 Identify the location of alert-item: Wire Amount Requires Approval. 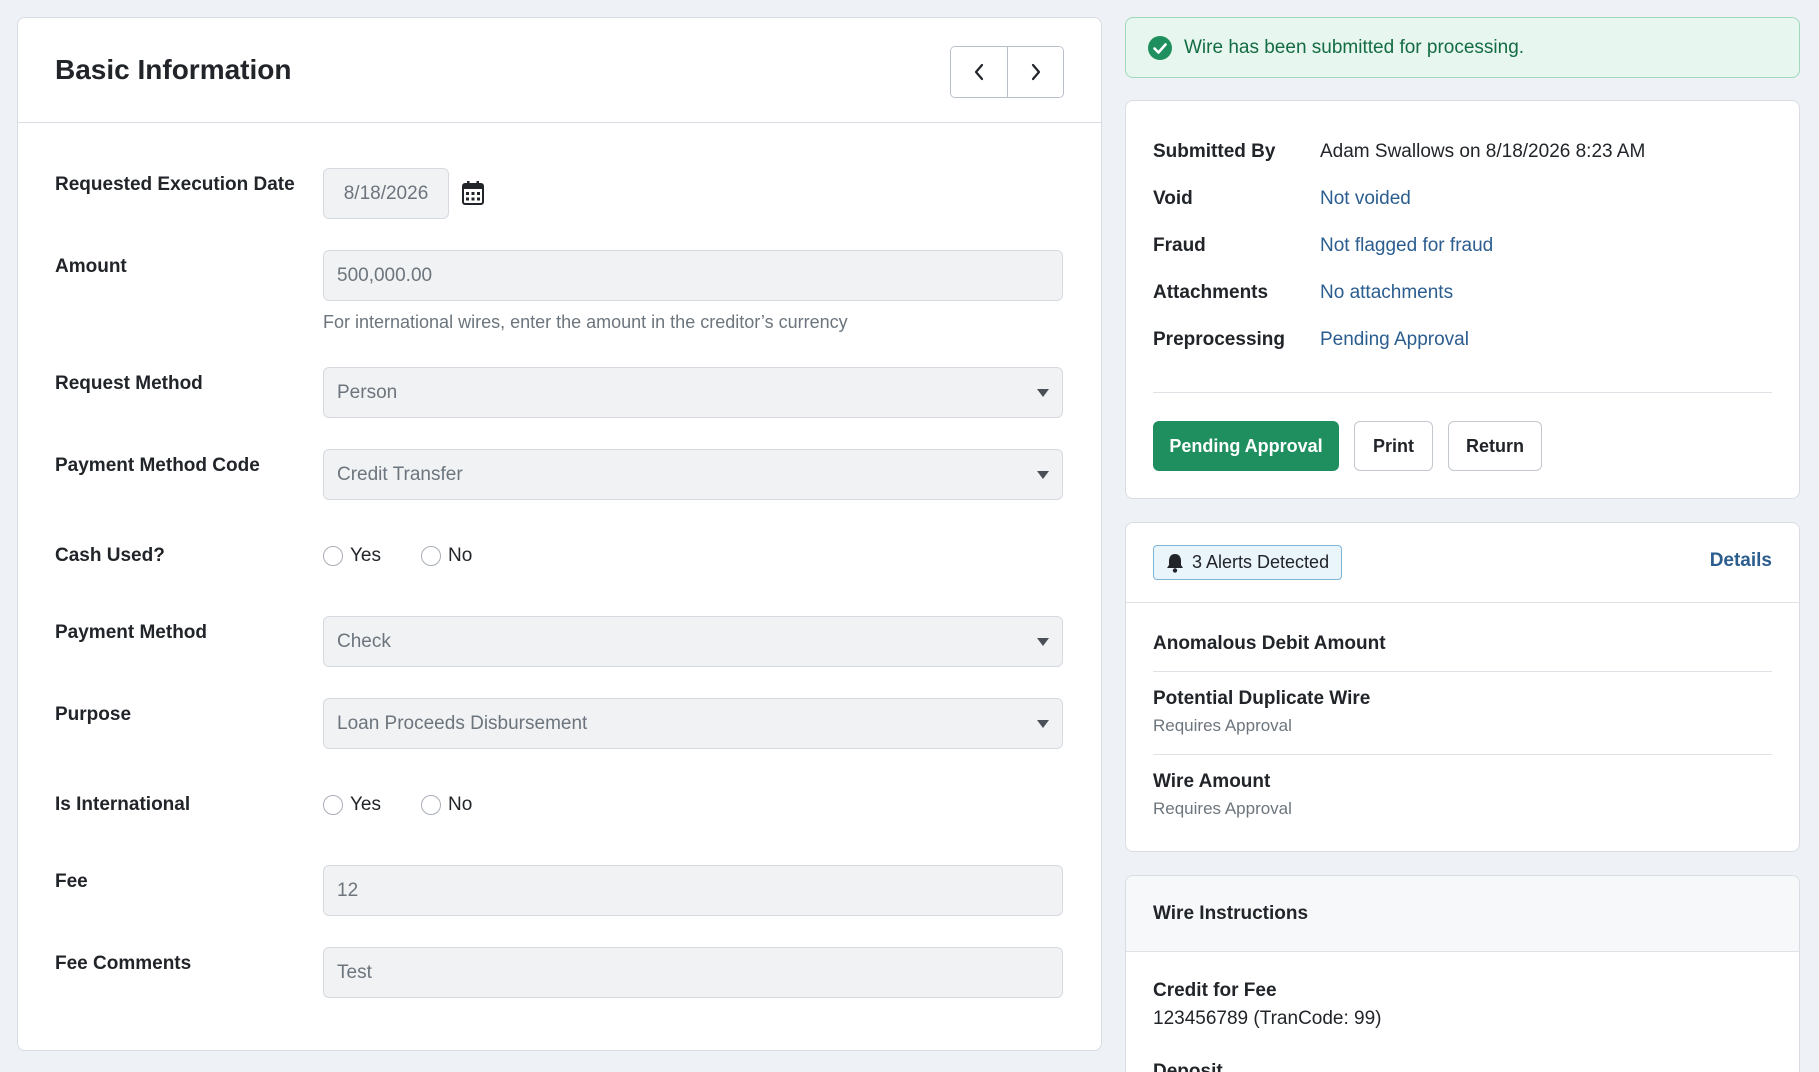
(1462, 795).